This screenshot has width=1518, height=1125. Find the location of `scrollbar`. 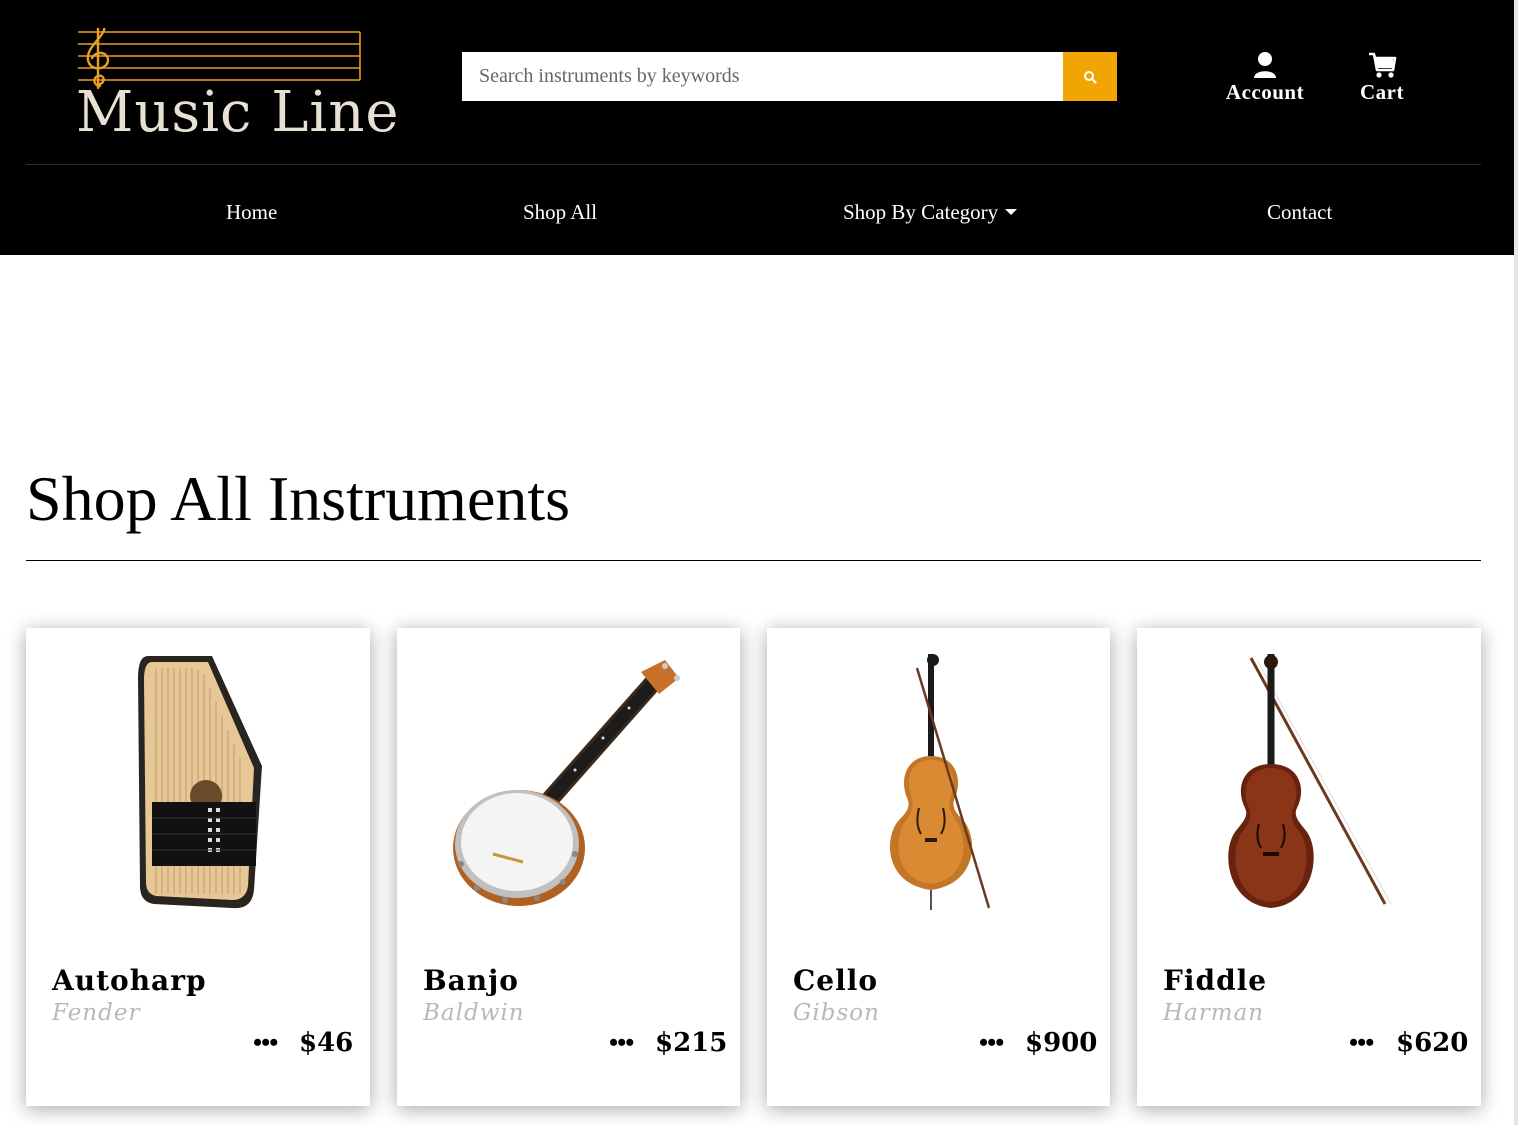

scrollbar is located at coordinates (1516, 562).